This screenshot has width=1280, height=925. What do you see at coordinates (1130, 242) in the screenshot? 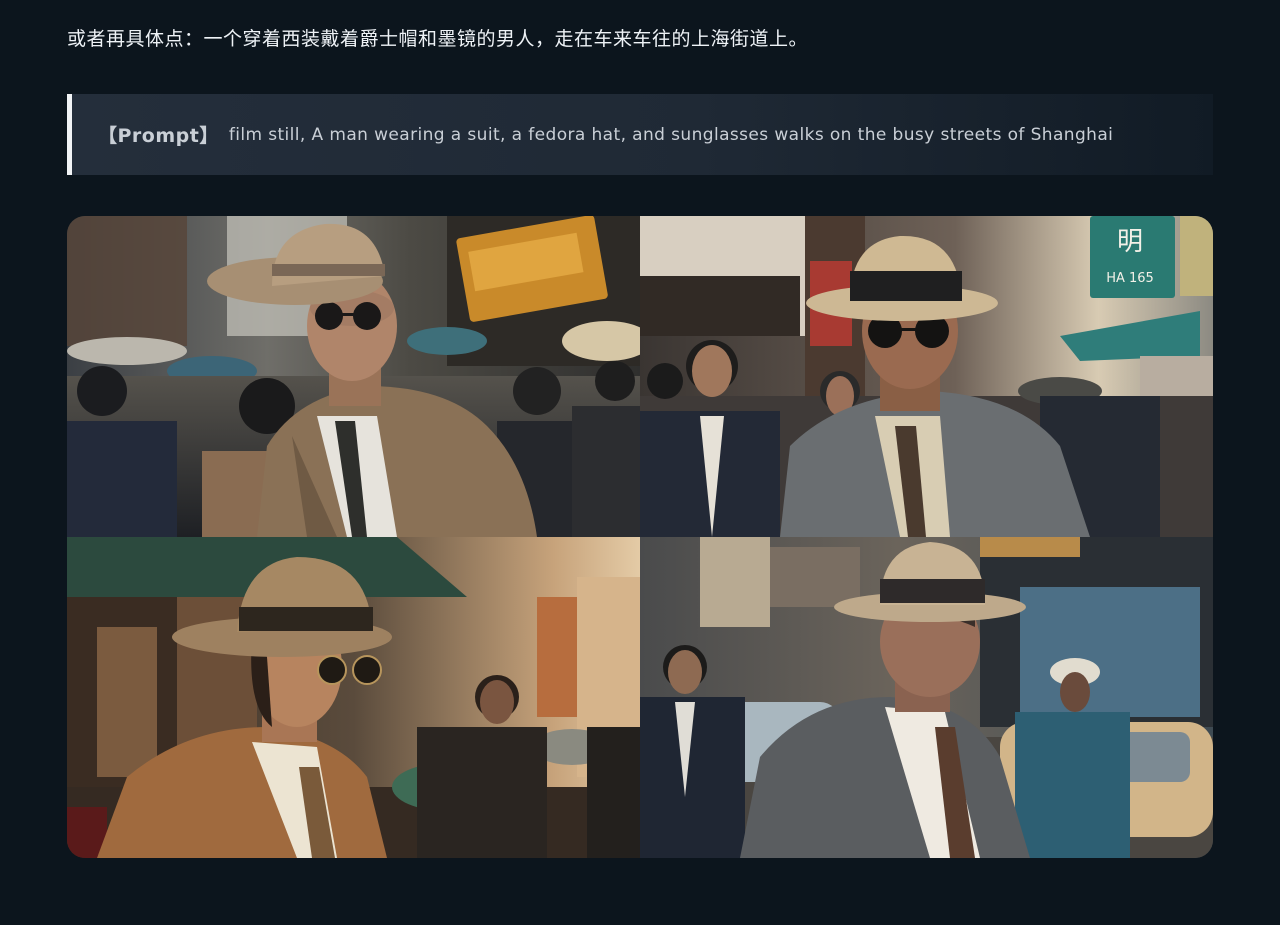
I see `sign-character: 明` at bounding box center [1130, 242].